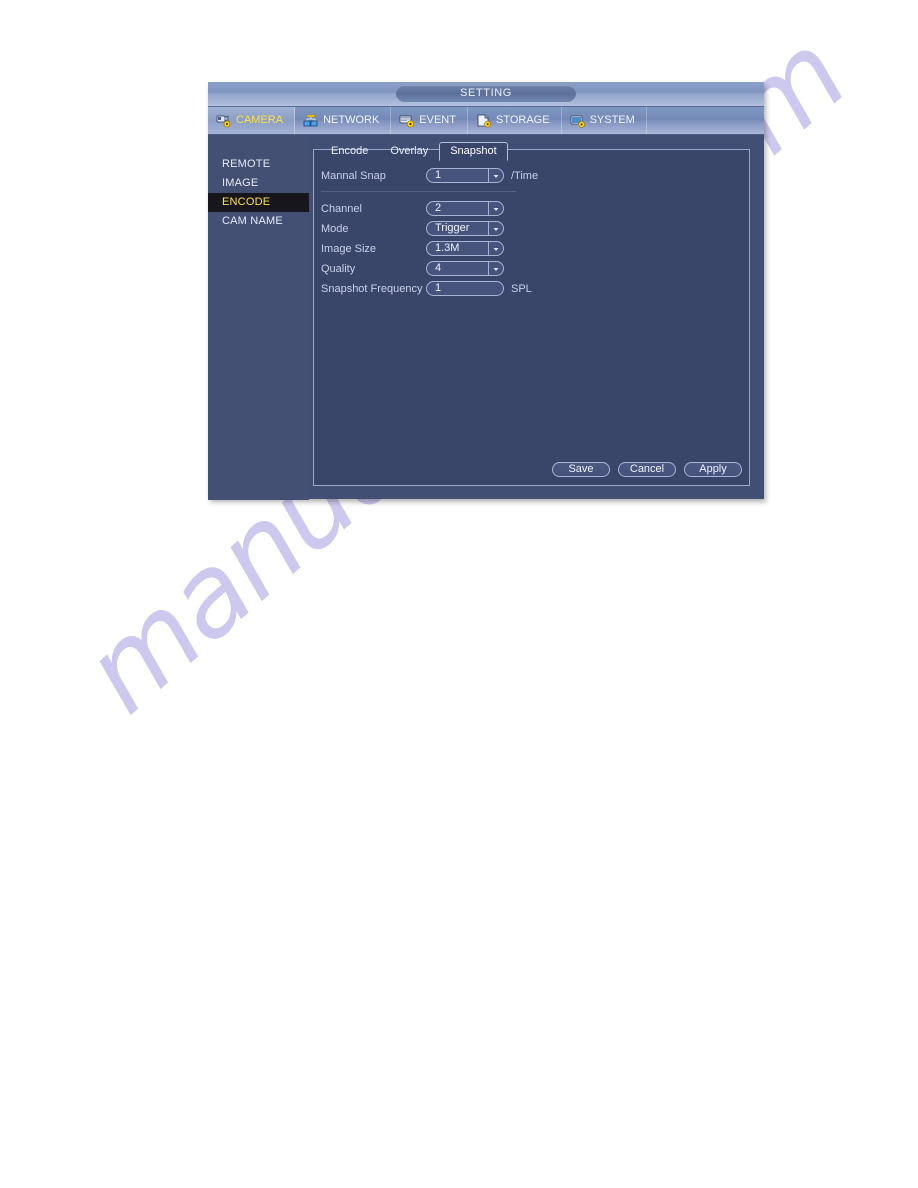 The height and width of the screenshot is (1188, 918). What do you see at coordinates (258, 317) in the screenshot?
I see `sidebar-menu: REMOTE IMAGE ENCODE CAM NAME` at bounding box center [258, 317].